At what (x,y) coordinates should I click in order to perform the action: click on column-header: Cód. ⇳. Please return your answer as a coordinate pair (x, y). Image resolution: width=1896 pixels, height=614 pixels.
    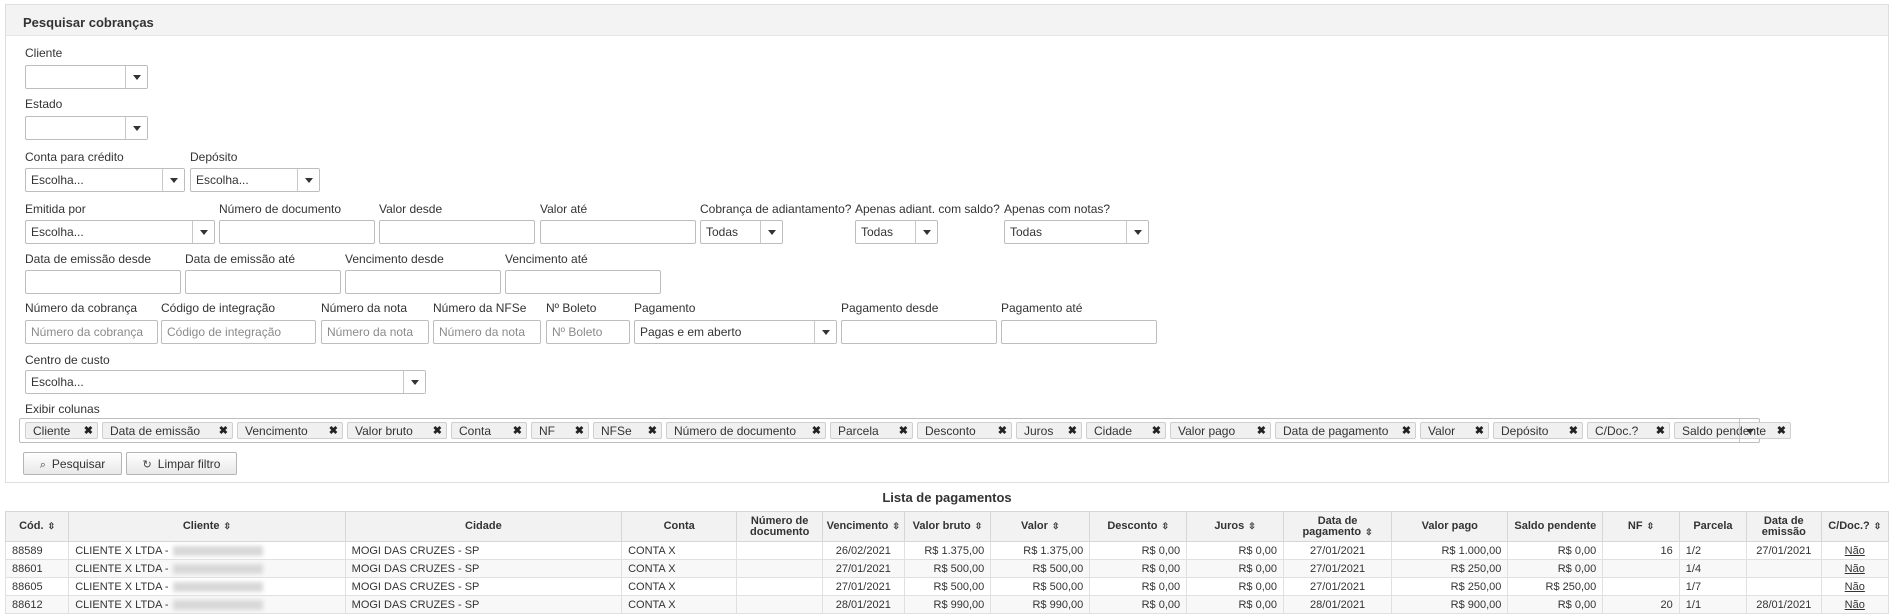
    Looking at the image, I should click on (37, 526).